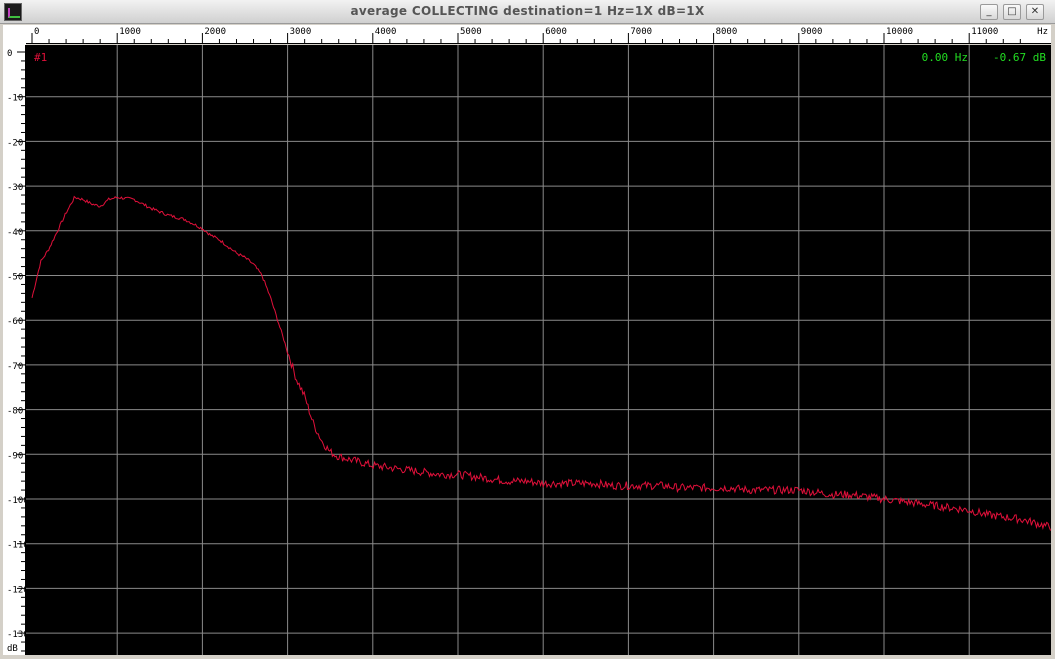 The image size is (1055, 659). What do you see at coordinates (15, 456) in the screenshot?
I see `y-tick-label: -90` at bounding box center [15, 456].